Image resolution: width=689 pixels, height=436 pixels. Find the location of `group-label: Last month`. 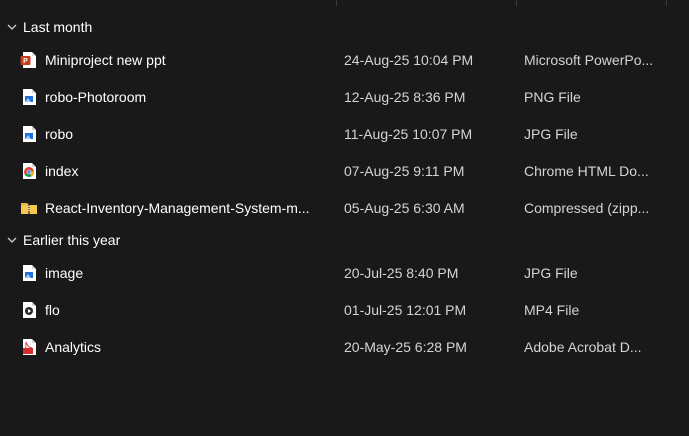

group-label: Last month is located at coordinates (58, 27).